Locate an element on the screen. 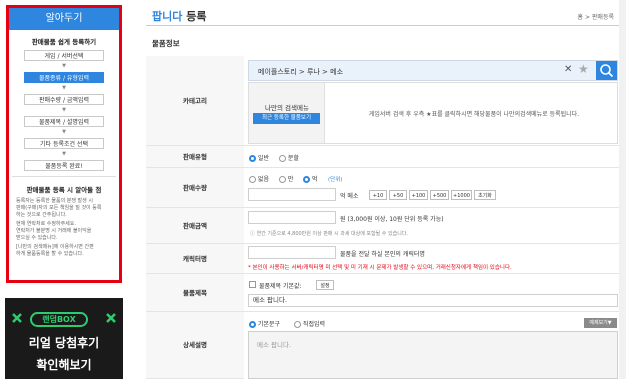 This screenshot has width=626, height=381. breadcrumb: 홈 > 판매등록 is located at coordinates (596, 16).